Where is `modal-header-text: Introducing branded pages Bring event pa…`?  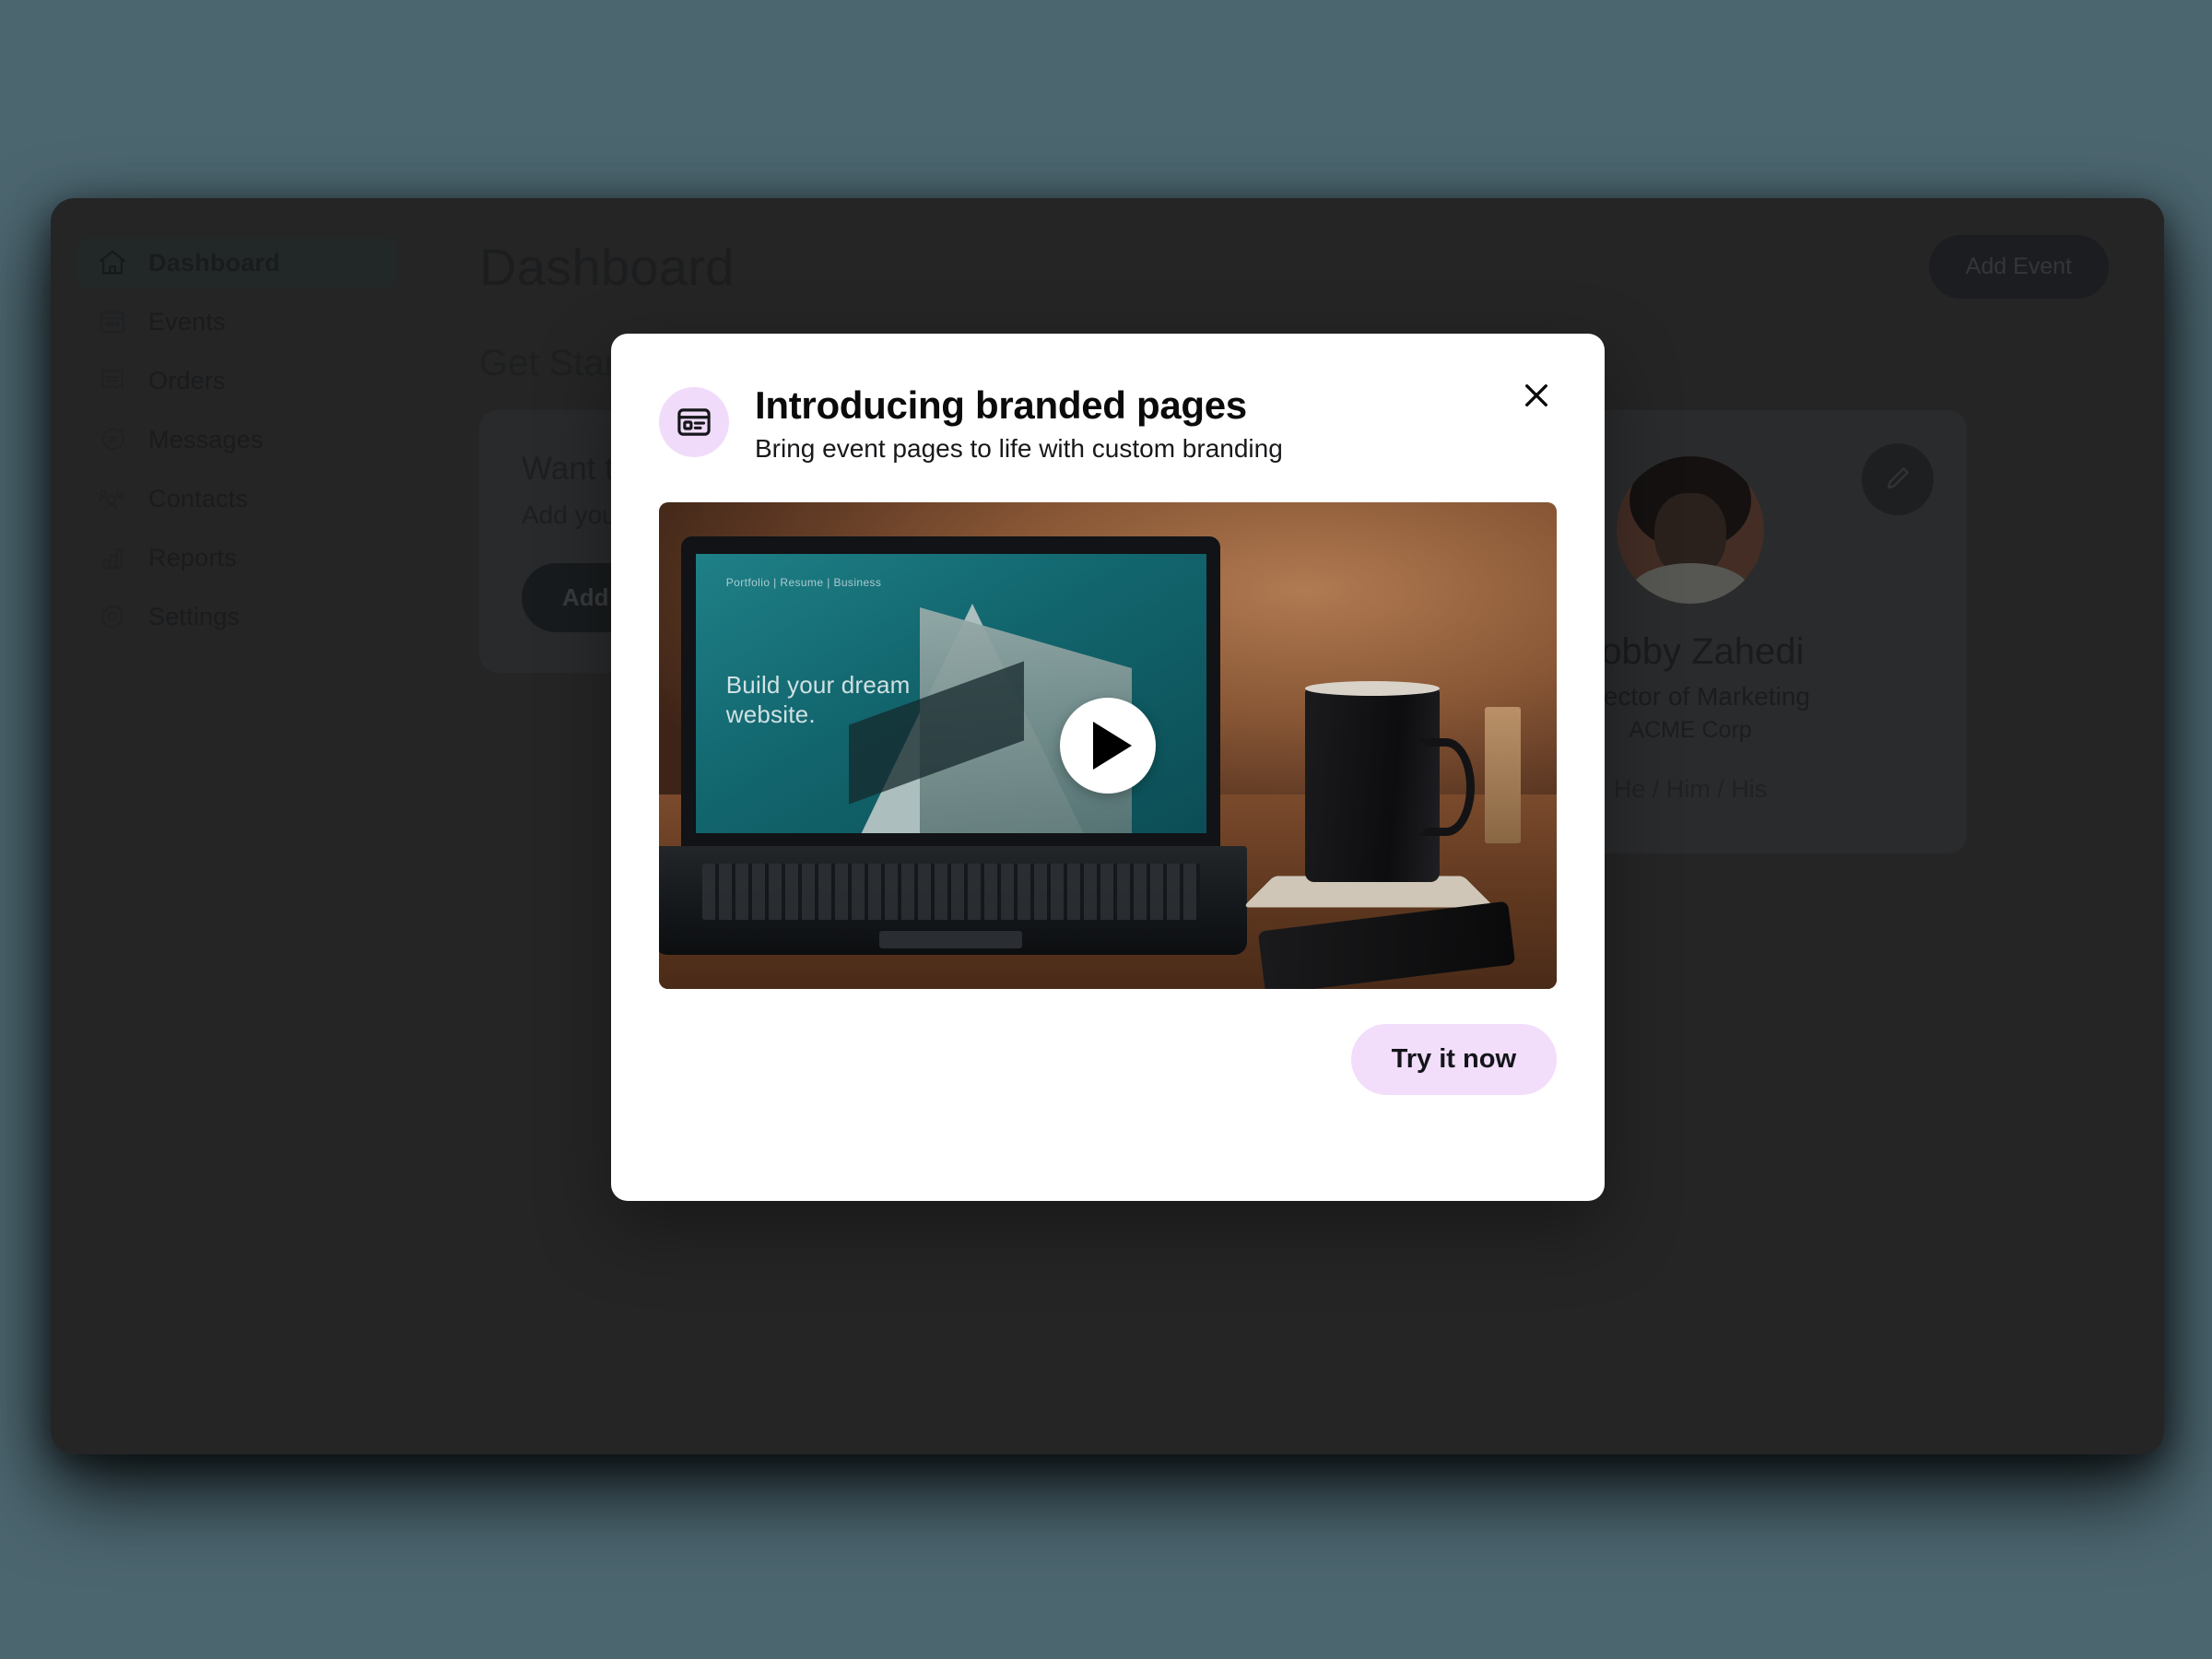 modal-header-text: Introducing branded pages Bring event pa… is located at coordinates (1019, 423).